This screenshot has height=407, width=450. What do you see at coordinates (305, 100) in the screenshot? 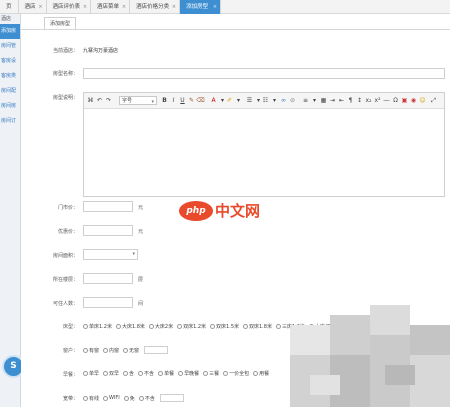
I see `align-icon: ≡` at bounding box center [305, 100].